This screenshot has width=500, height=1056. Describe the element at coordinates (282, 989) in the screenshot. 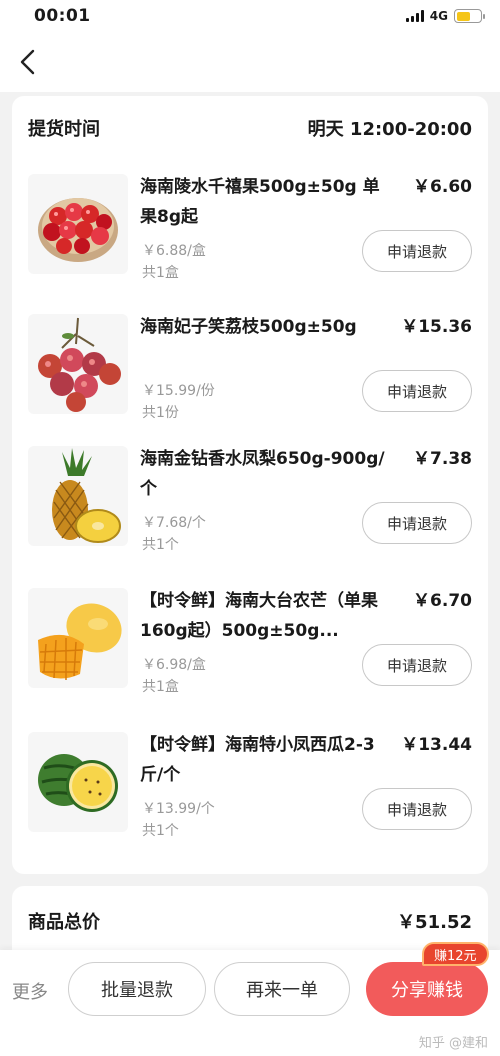

I see `reorder-button: 再来一单` at that location.